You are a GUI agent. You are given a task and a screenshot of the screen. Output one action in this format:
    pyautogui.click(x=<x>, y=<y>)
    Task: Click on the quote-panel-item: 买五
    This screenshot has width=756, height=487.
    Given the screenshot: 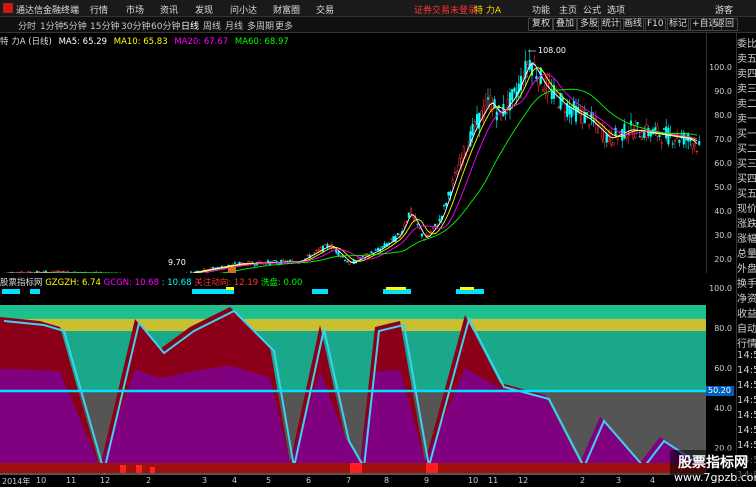 What is the action you would take?
    pyautogui.click(x=746, y=194)
    